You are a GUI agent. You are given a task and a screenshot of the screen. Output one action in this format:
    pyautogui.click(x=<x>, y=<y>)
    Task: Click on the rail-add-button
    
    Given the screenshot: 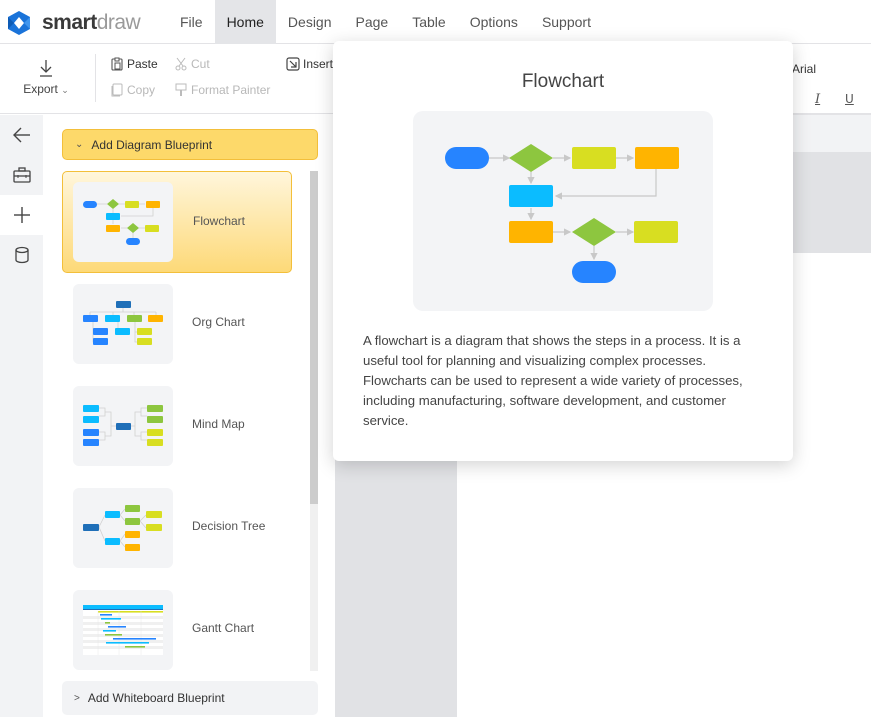 What is the action you would take?
    pyautogui.click(x=21, y=215)
    